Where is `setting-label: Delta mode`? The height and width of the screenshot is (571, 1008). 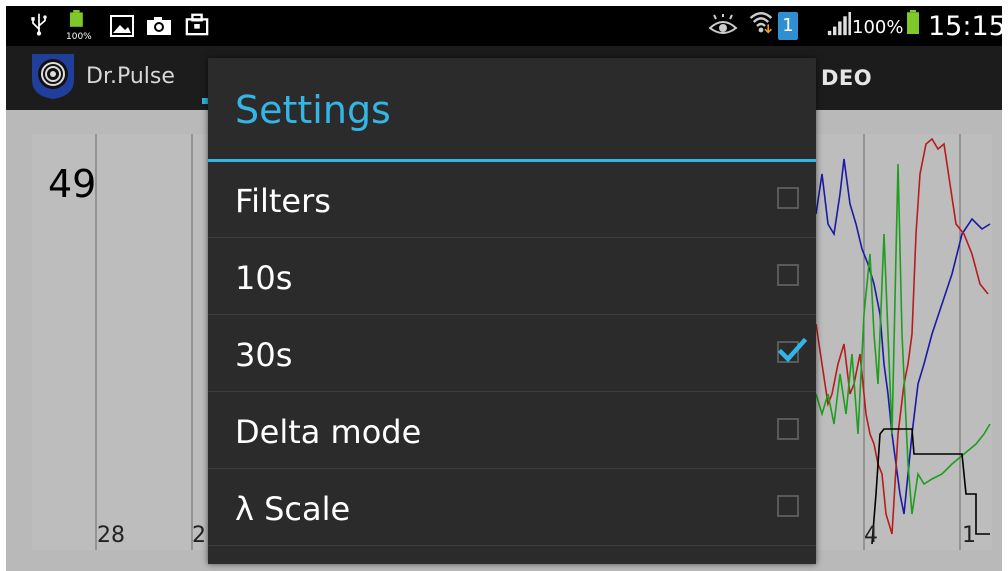 setting-label: Delta mode is located at coordinates (328, 432).